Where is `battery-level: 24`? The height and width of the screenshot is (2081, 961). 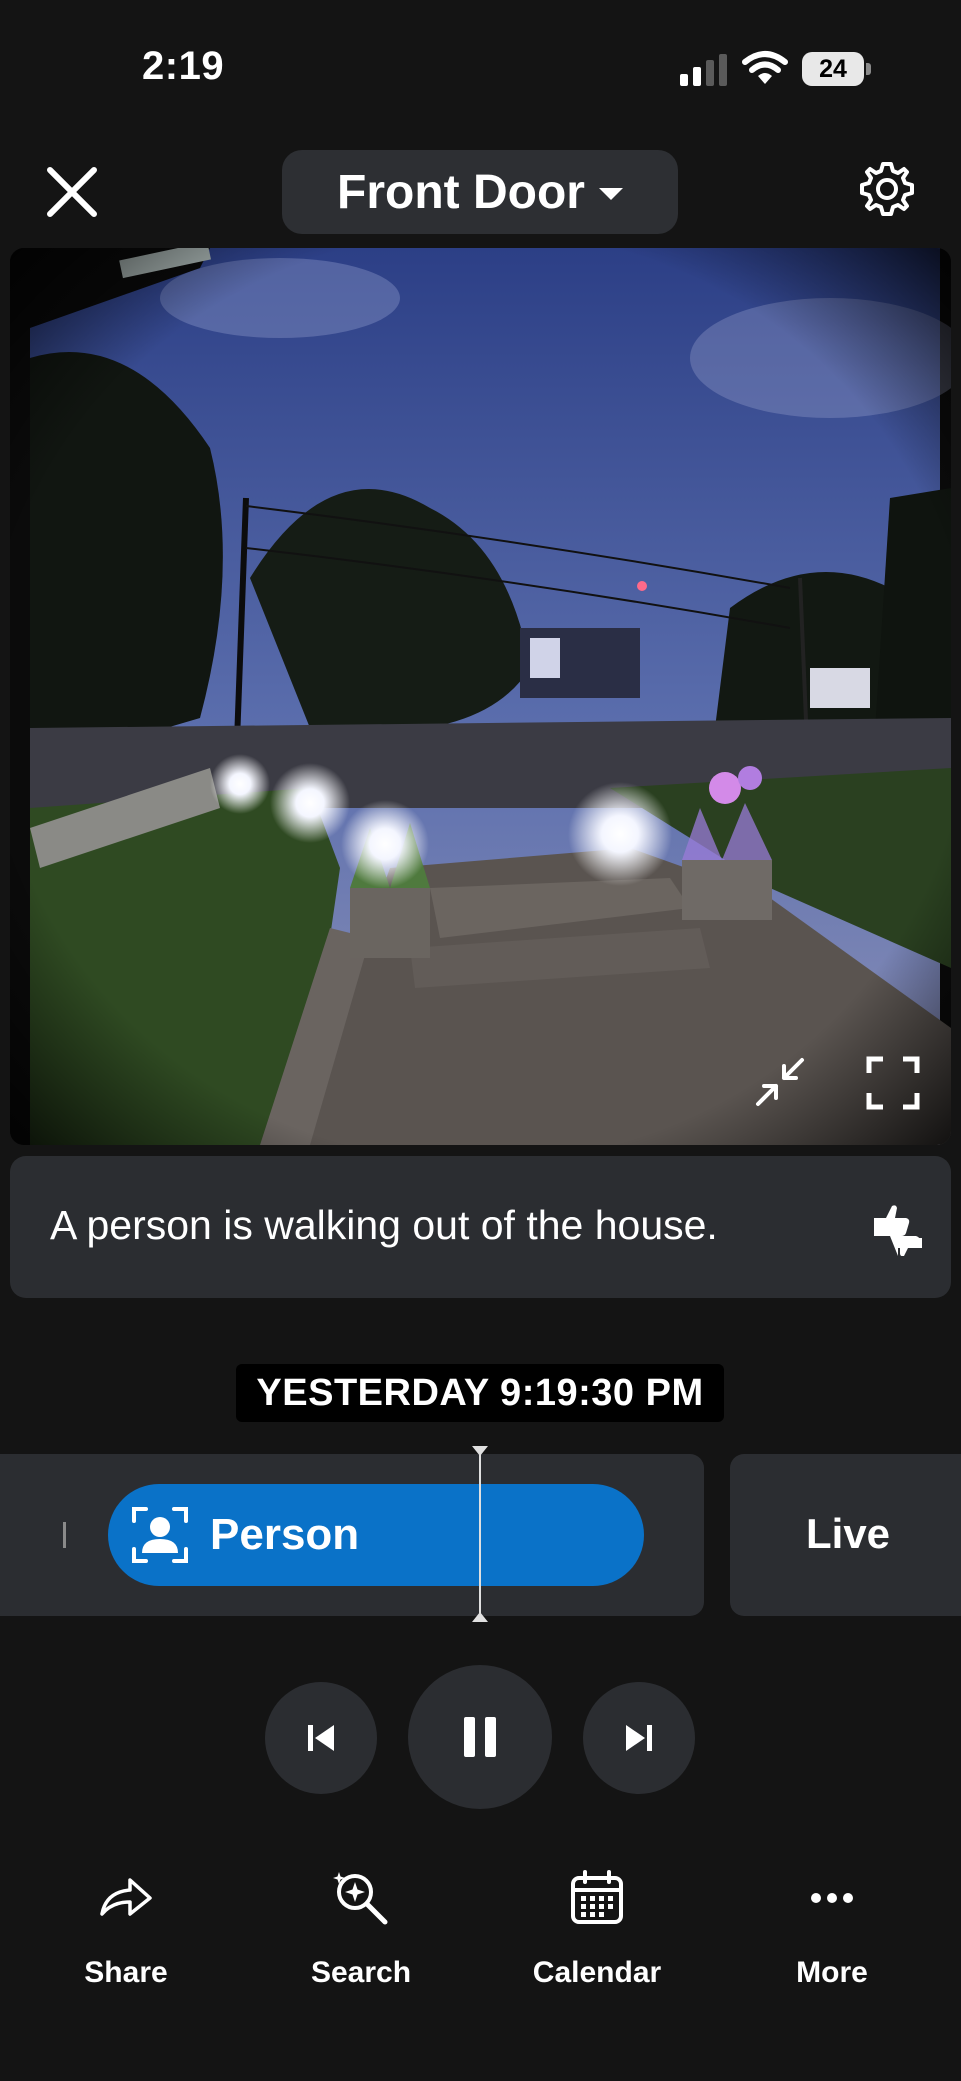
battery-level: 24 is located at coordinates (833, 69).